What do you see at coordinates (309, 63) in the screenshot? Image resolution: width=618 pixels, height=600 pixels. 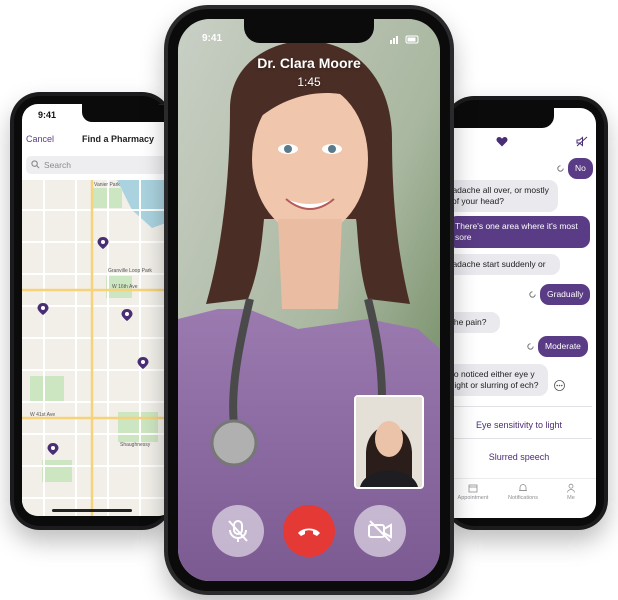 I see `caller-name: Dr. Clara Moore` at bounding box center [309, 63].